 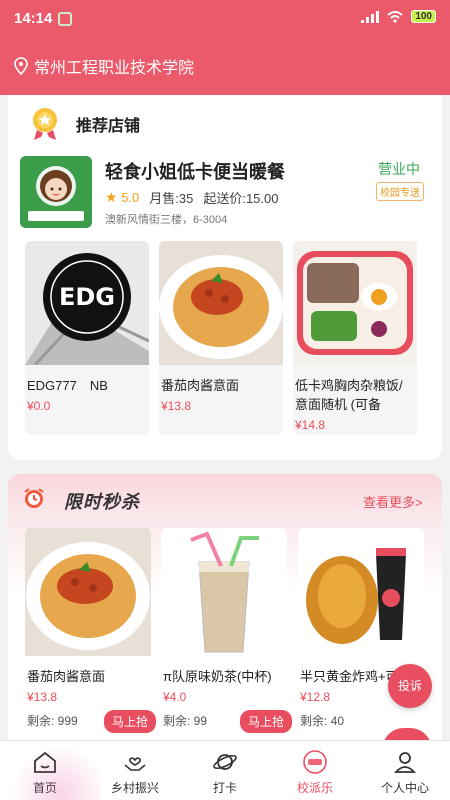 I want to click on recommend-title: 推荐店铺, so click(x=108, y=126).